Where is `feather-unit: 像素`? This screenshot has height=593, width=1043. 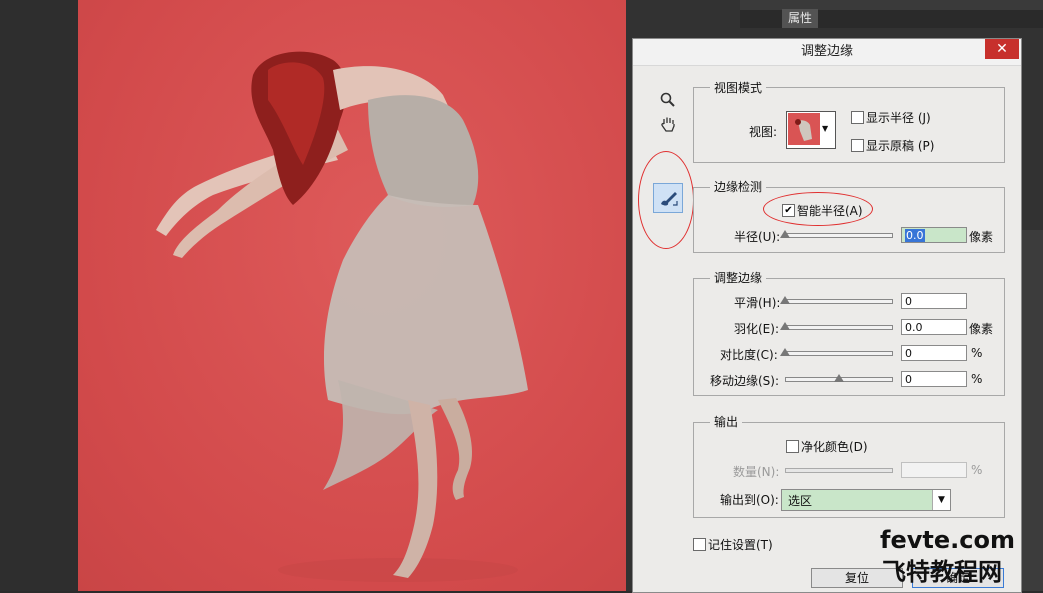
feather-unit: 像素 is located at coordinates (981, 329).